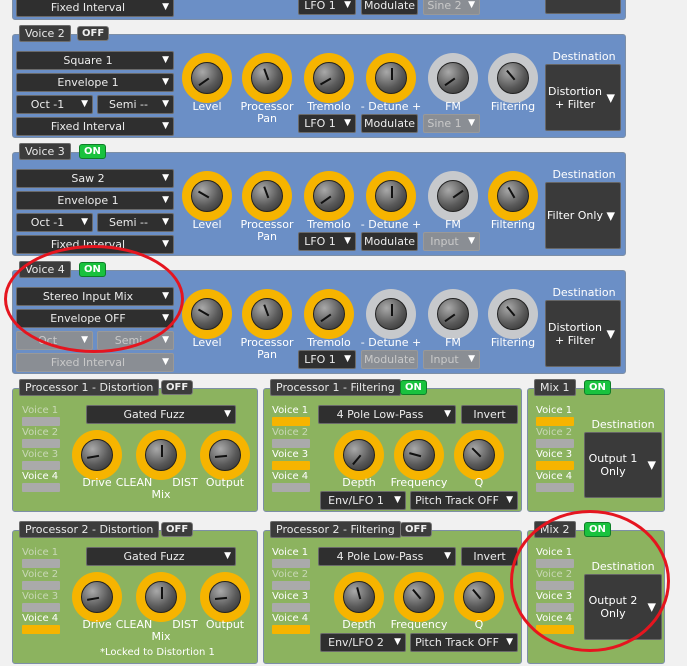 This screenshot has width=687, height=666. Describe the element at coordinates (419, 597) in the screenshot. I see `proc2-frequency-knob` at that location.